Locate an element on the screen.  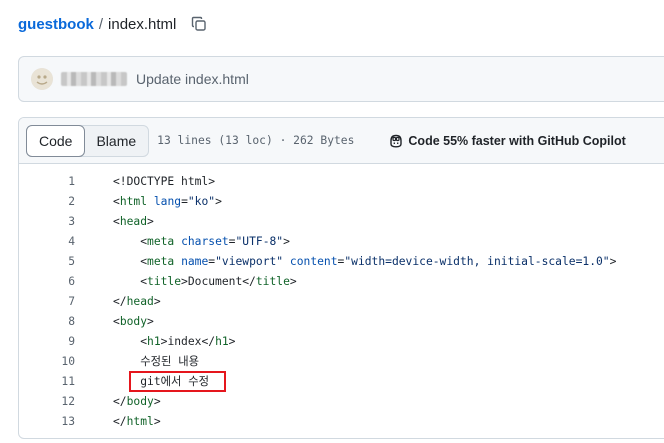
line-number: 1 is located at coordinates (47, 181).